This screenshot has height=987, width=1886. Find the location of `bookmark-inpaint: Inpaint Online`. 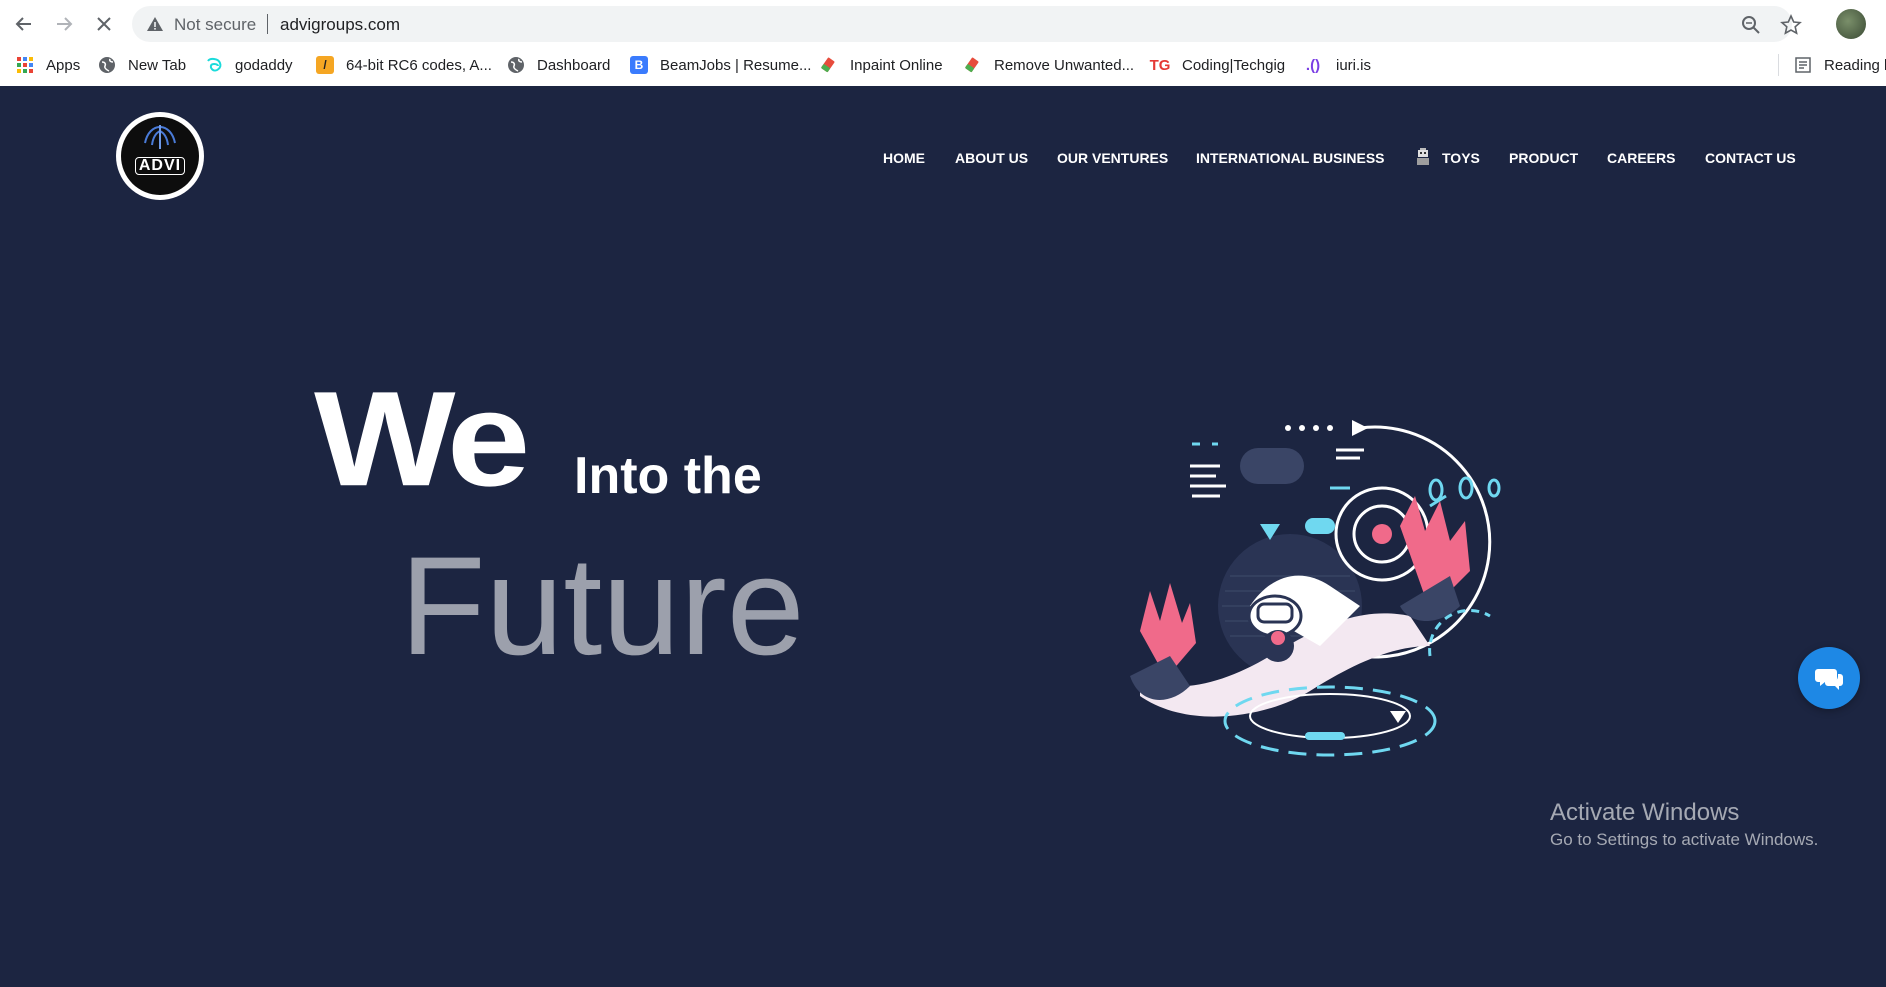

bookmark-inpaint: Inpaint Online is located at coordinates (881, 65).